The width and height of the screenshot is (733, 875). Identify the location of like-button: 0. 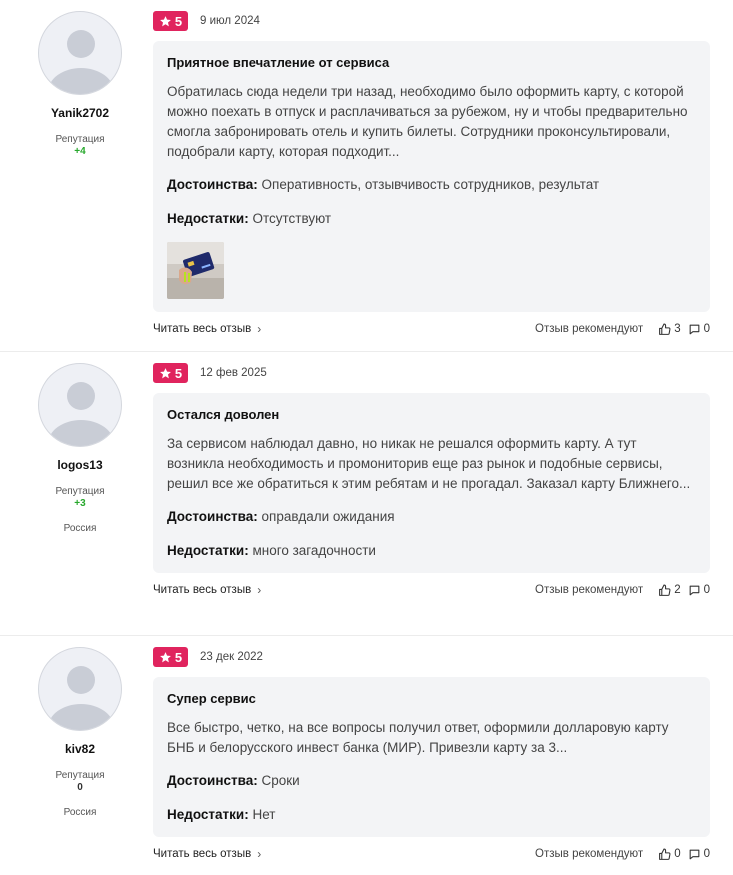
(669, 854).